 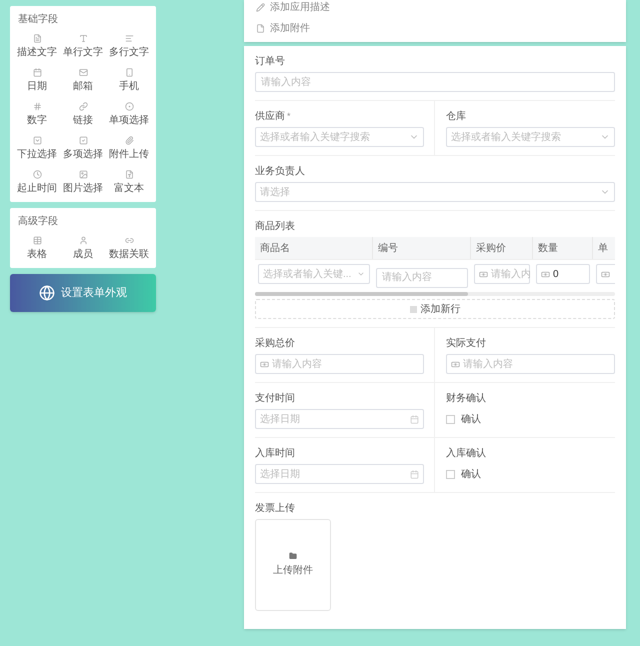 I want to click on image-icon, so click(x=83, y=174).